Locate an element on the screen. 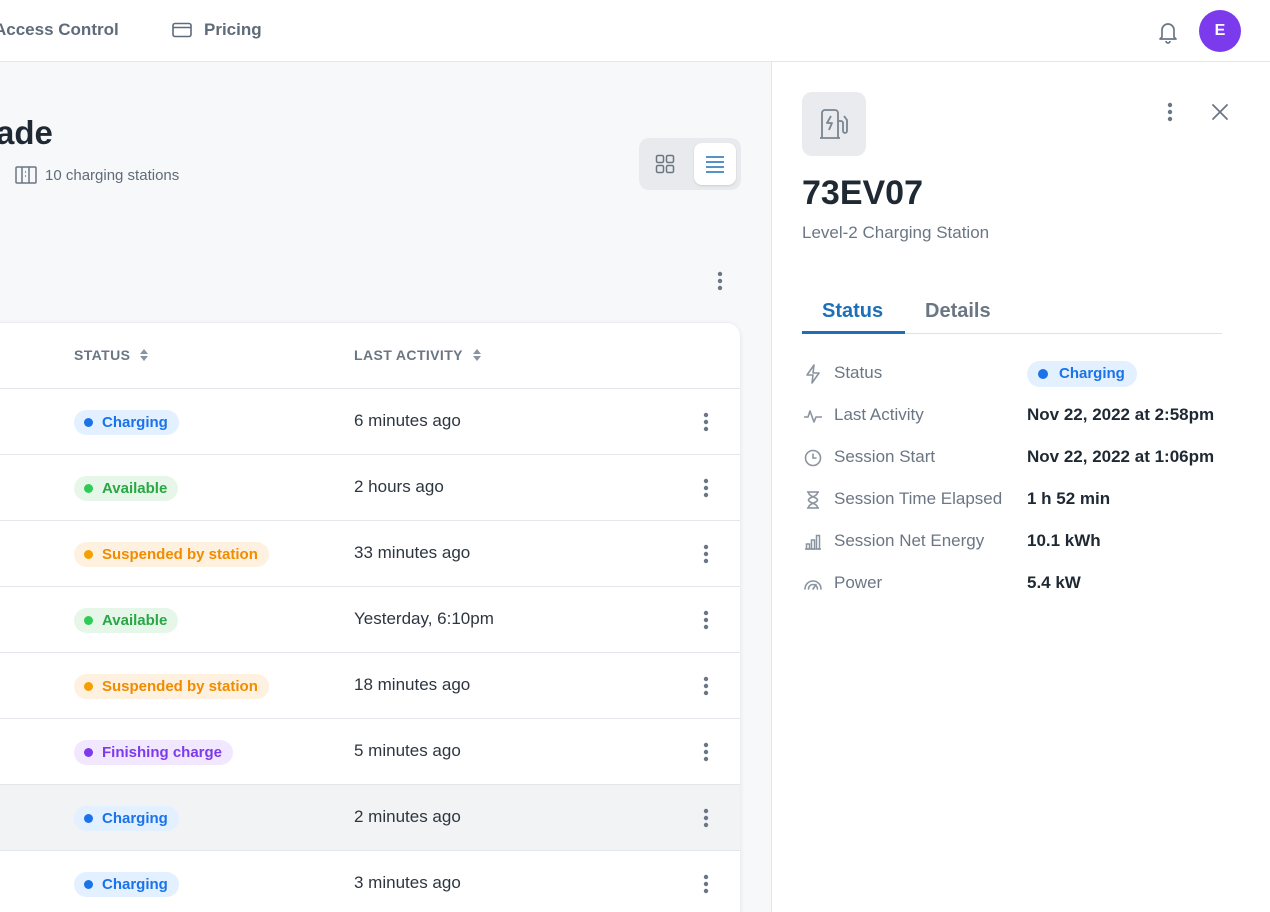 This screenshot has width=1270, height=912. station-avatar is located at coordinates (834, 124).